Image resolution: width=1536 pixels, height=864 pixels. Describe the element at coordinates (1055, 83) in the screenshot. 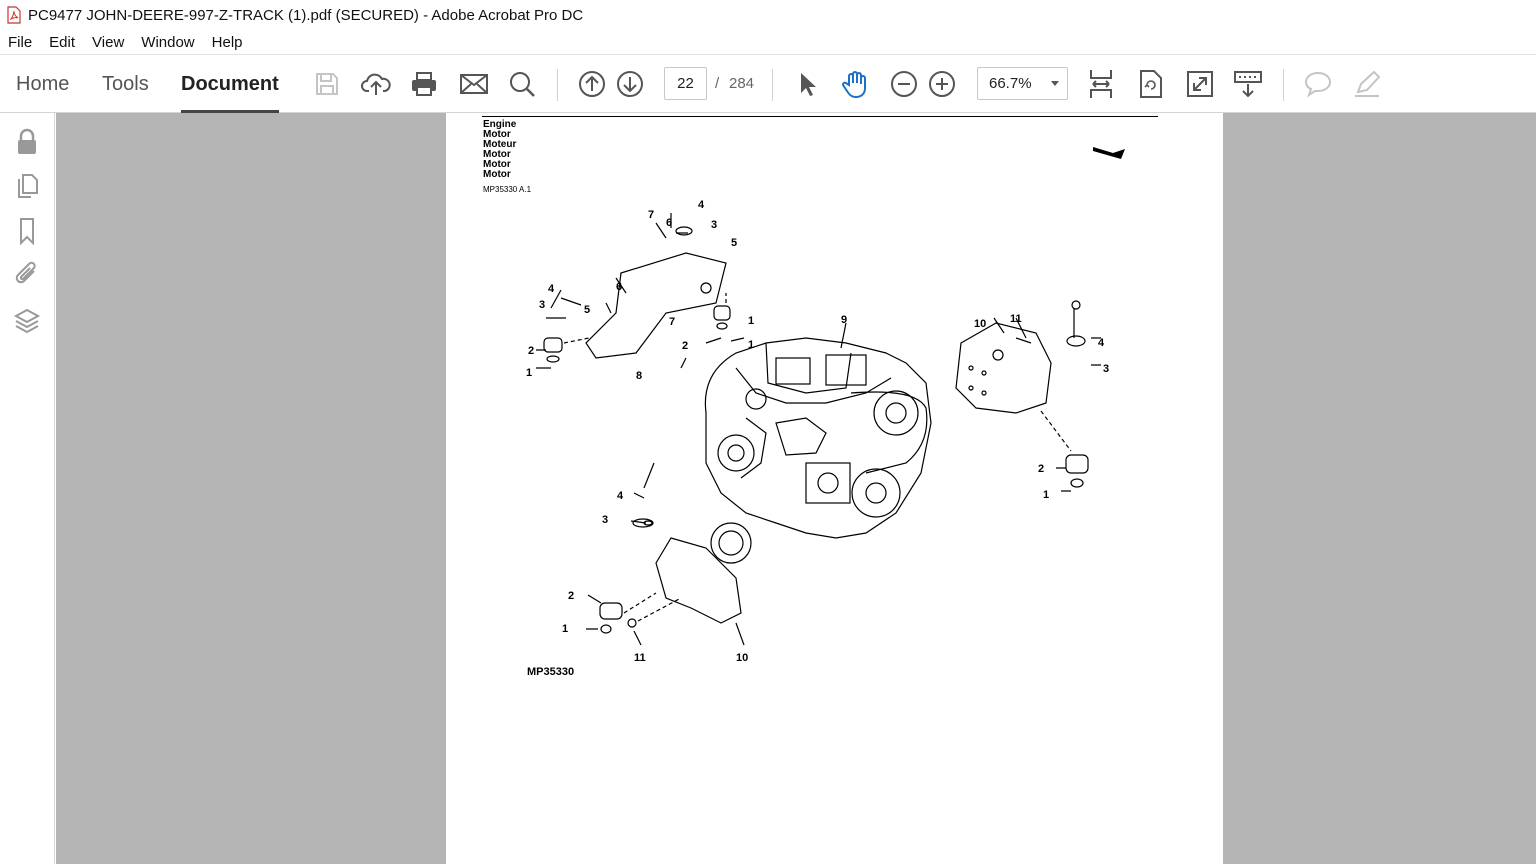

I see `chevron-down-icon` at that location.